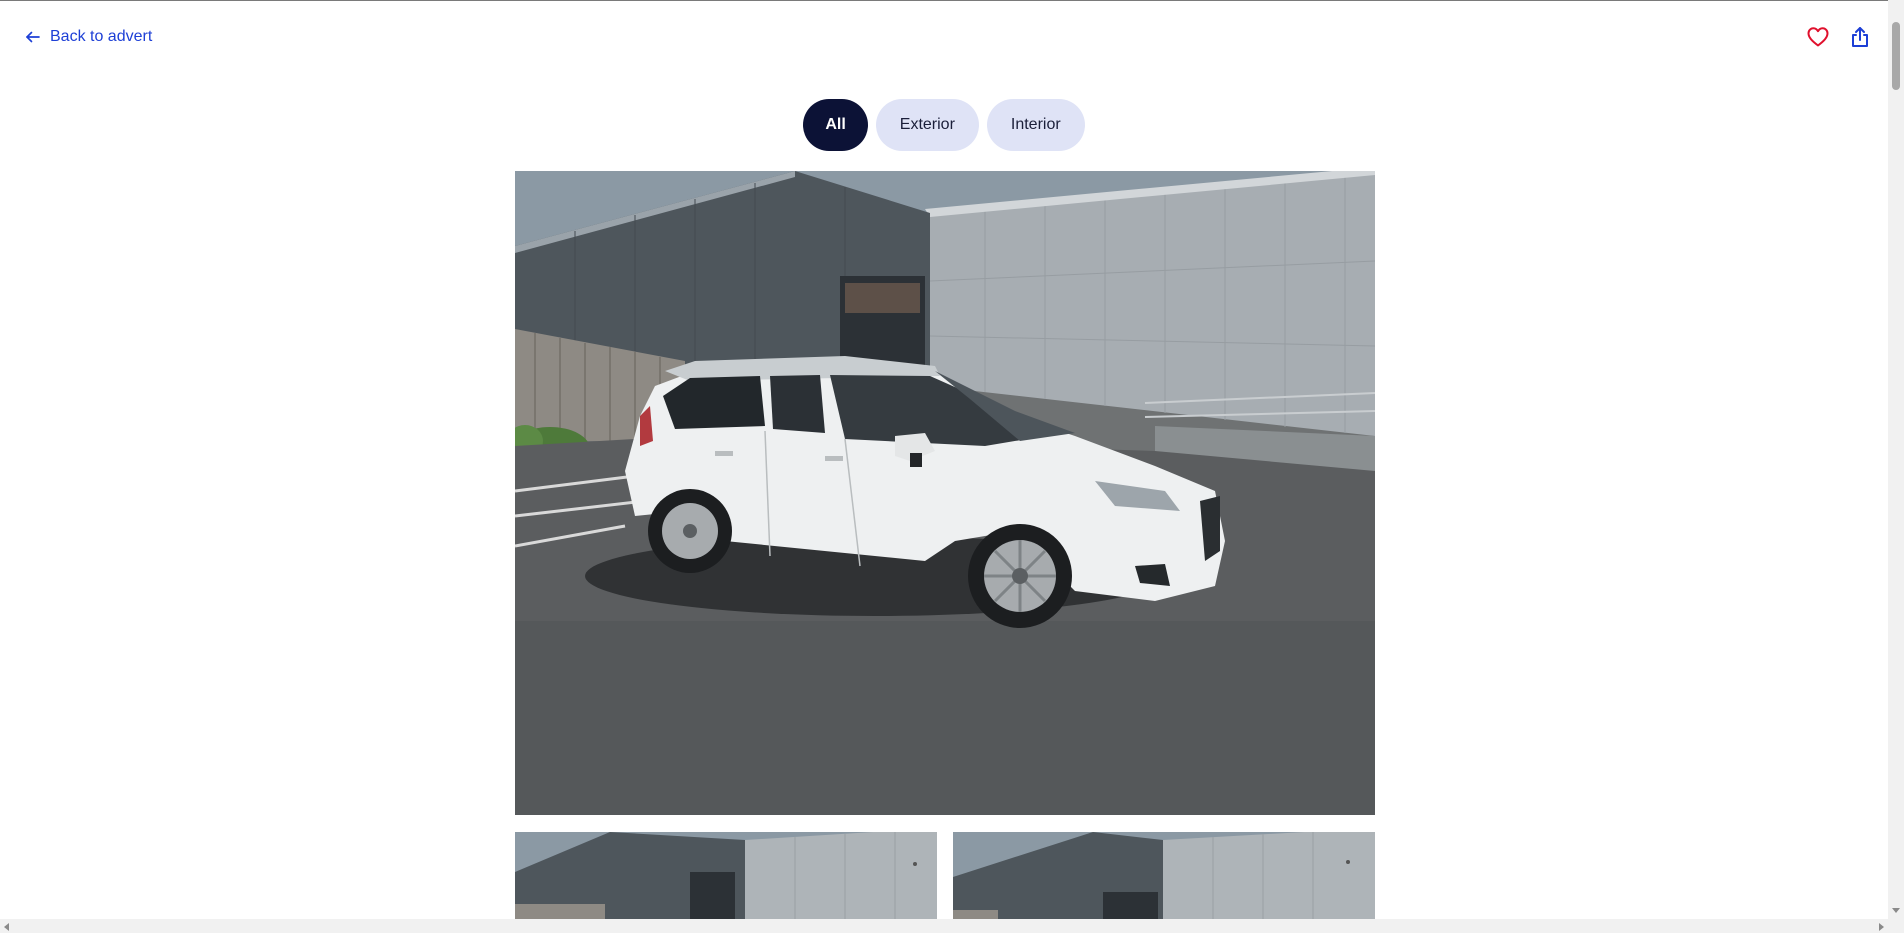 This screenshot has width=1904, height=933. I want to click on filter-chip-exterior: Exterior, so click(927, 125).